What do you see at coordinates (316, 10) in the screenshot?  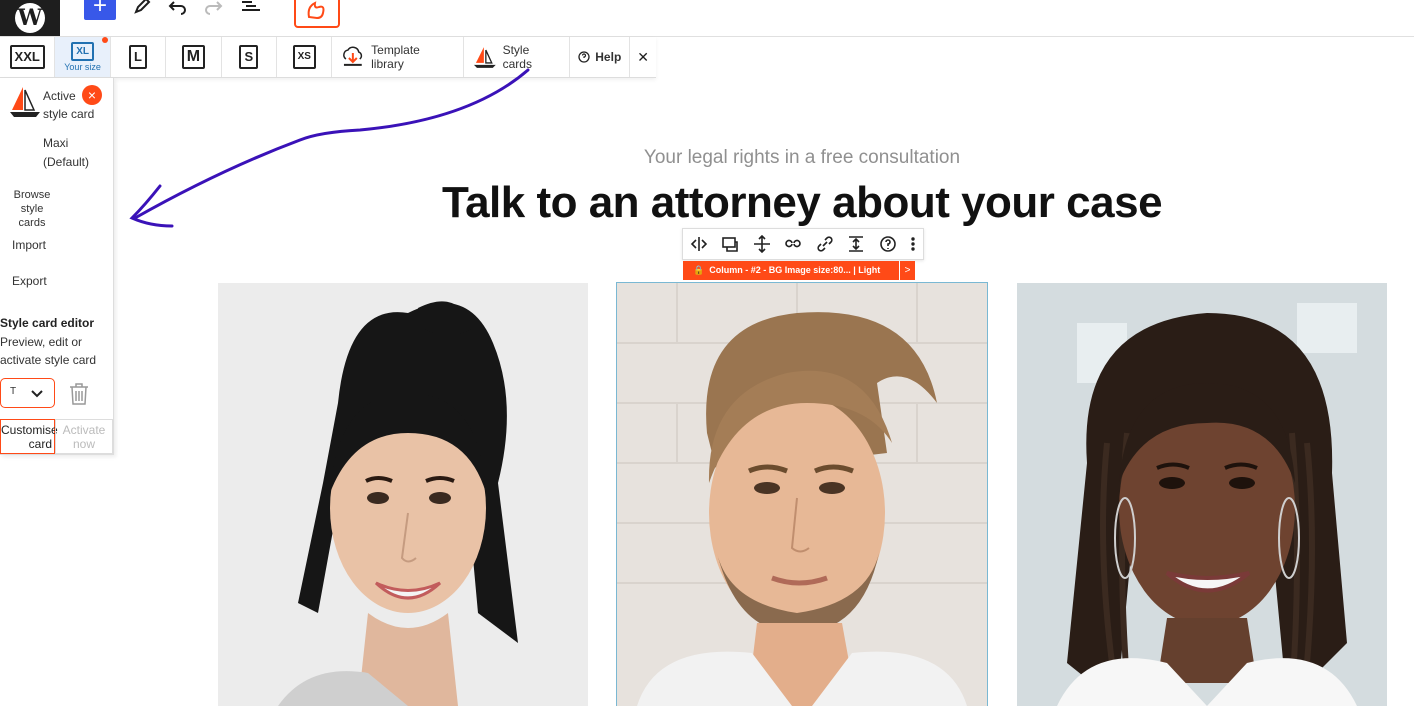 I see `maxi-flame-icon` at bounding box center [316, 10].